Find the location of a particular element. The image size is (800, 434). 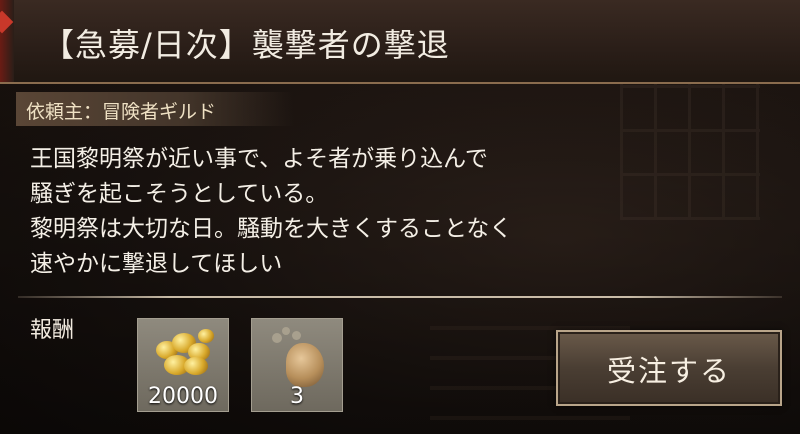

reward-label: 報酬 is located at coordinates (52, 330).